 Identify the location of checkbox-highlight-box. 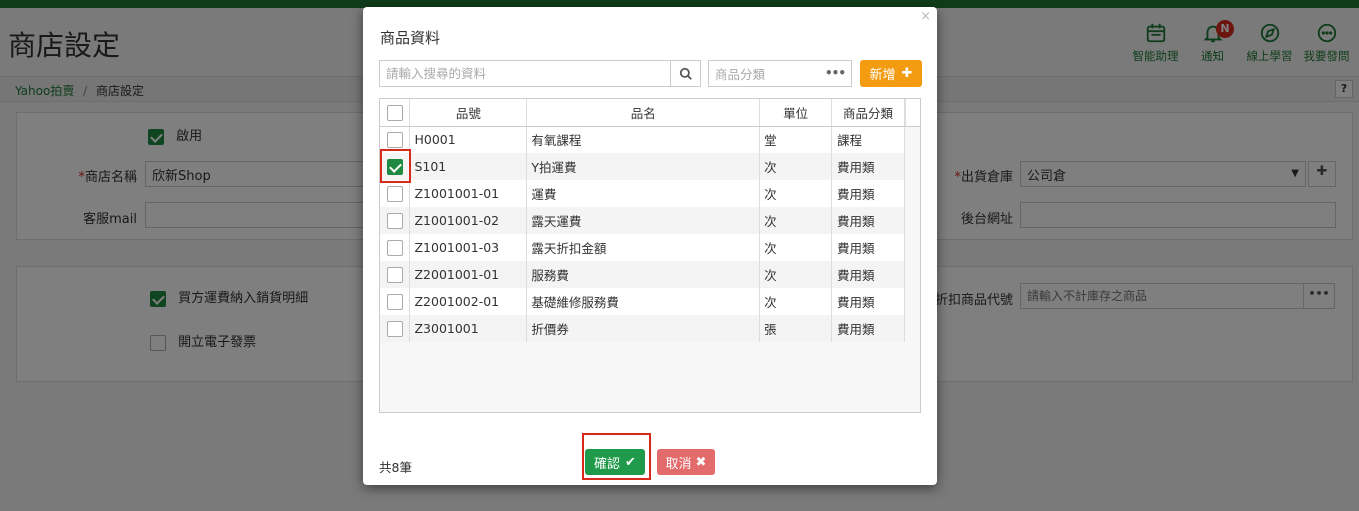
(395, 166).